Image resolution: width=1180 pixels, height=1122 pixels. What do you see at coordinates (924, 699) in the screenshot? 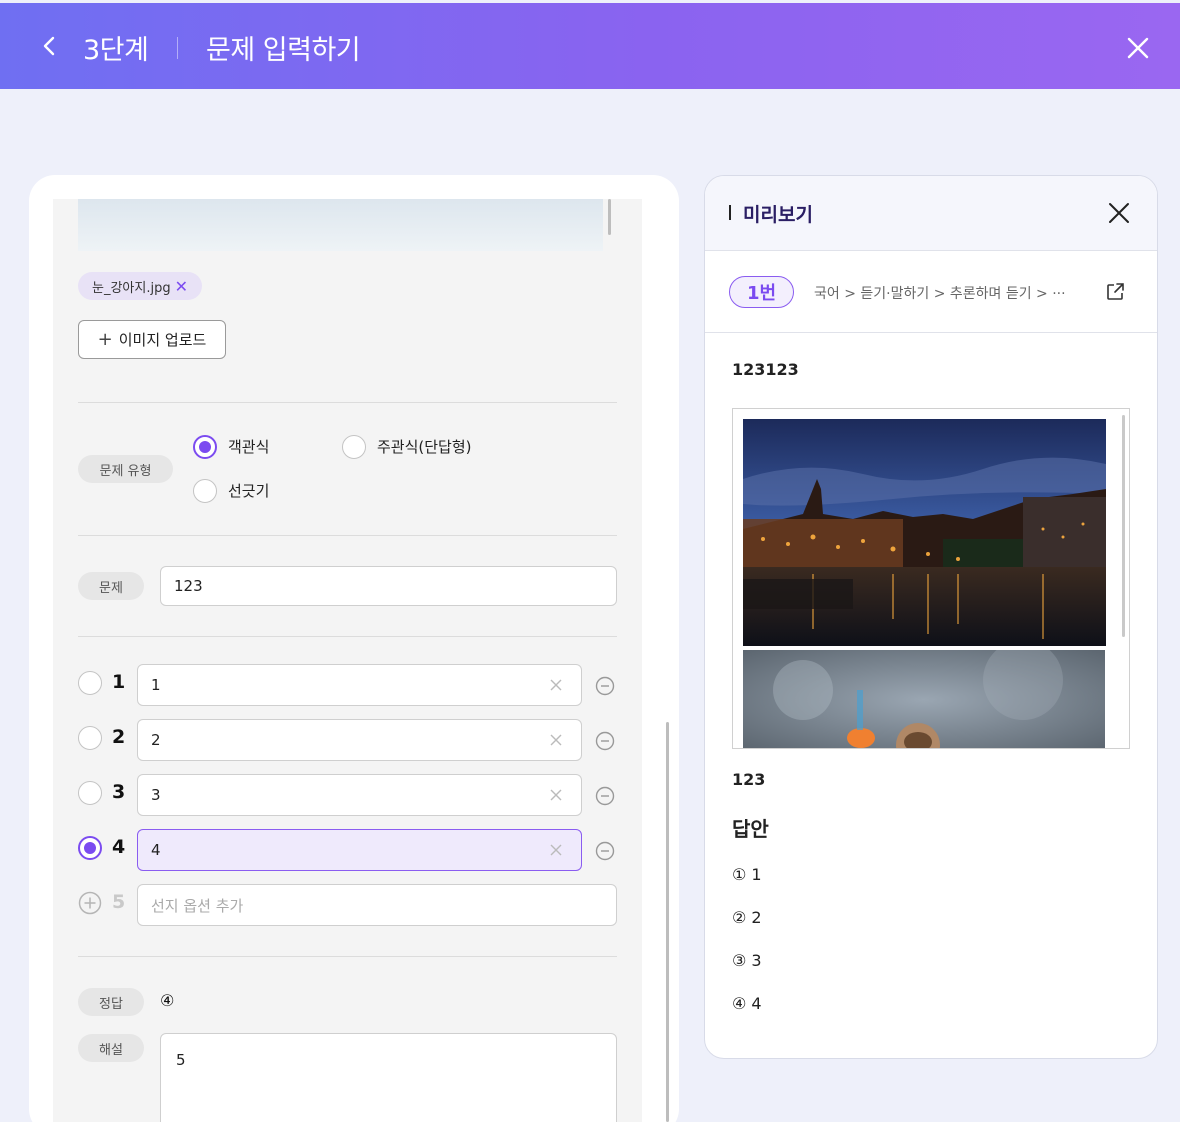
I see `dog-photo` at bounding box center [924, 699].